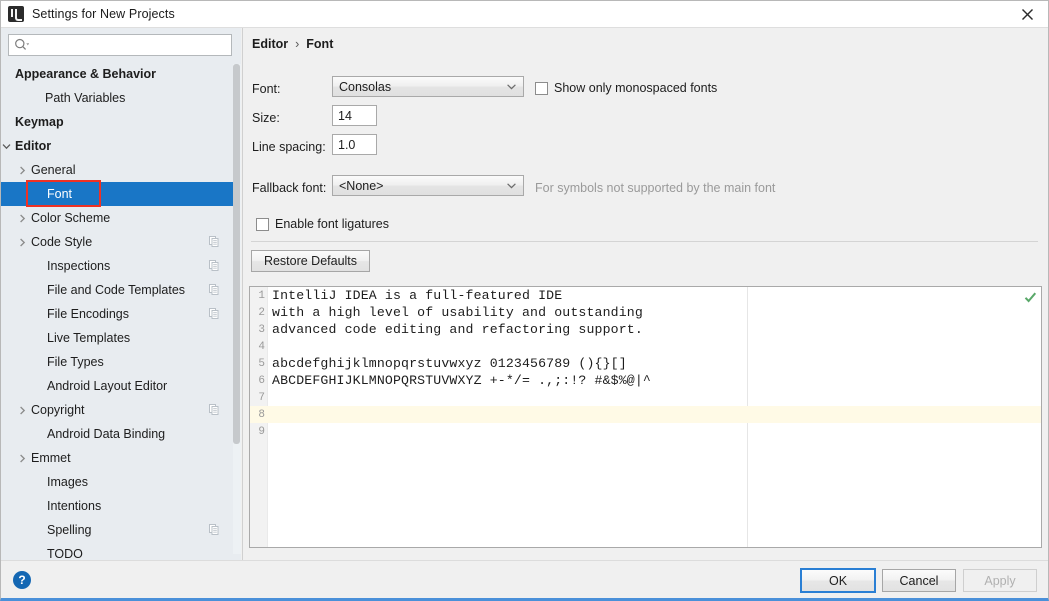  What do you see at coordinates (320, 44) in the screenshot?
I see `breadcrumb-leaf: Font` at bounding box center [320, 44].